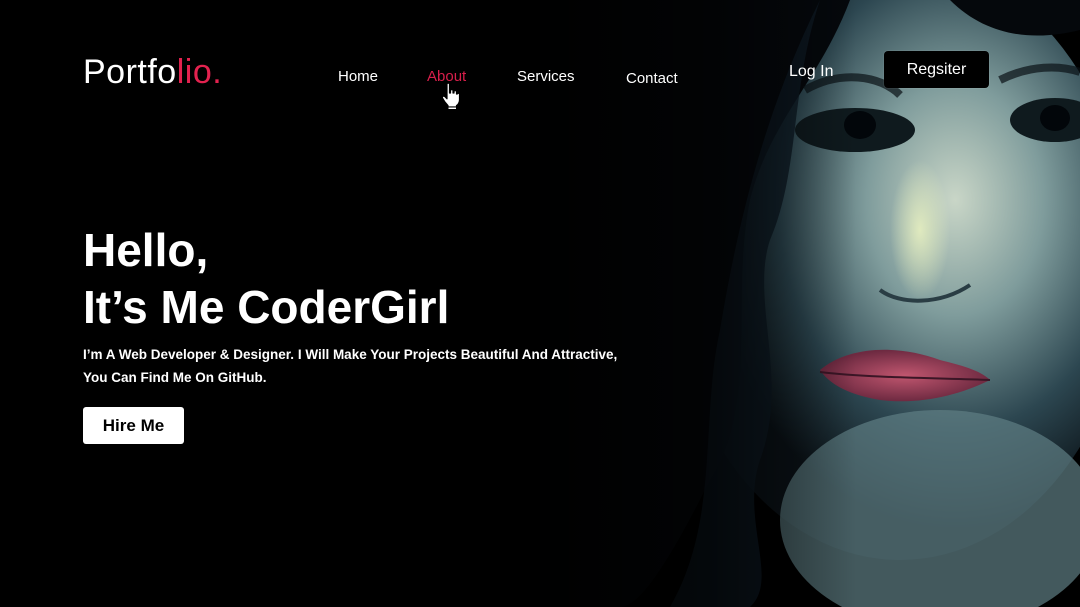 Image resolution: width=1080 pixels, height=607 pixels. What do you see at coordinates (175, 377) in the screenshot?
I see `hero-subtitle-line2: You Can Find Me On GitHub.` at bounding box center [175, 377].